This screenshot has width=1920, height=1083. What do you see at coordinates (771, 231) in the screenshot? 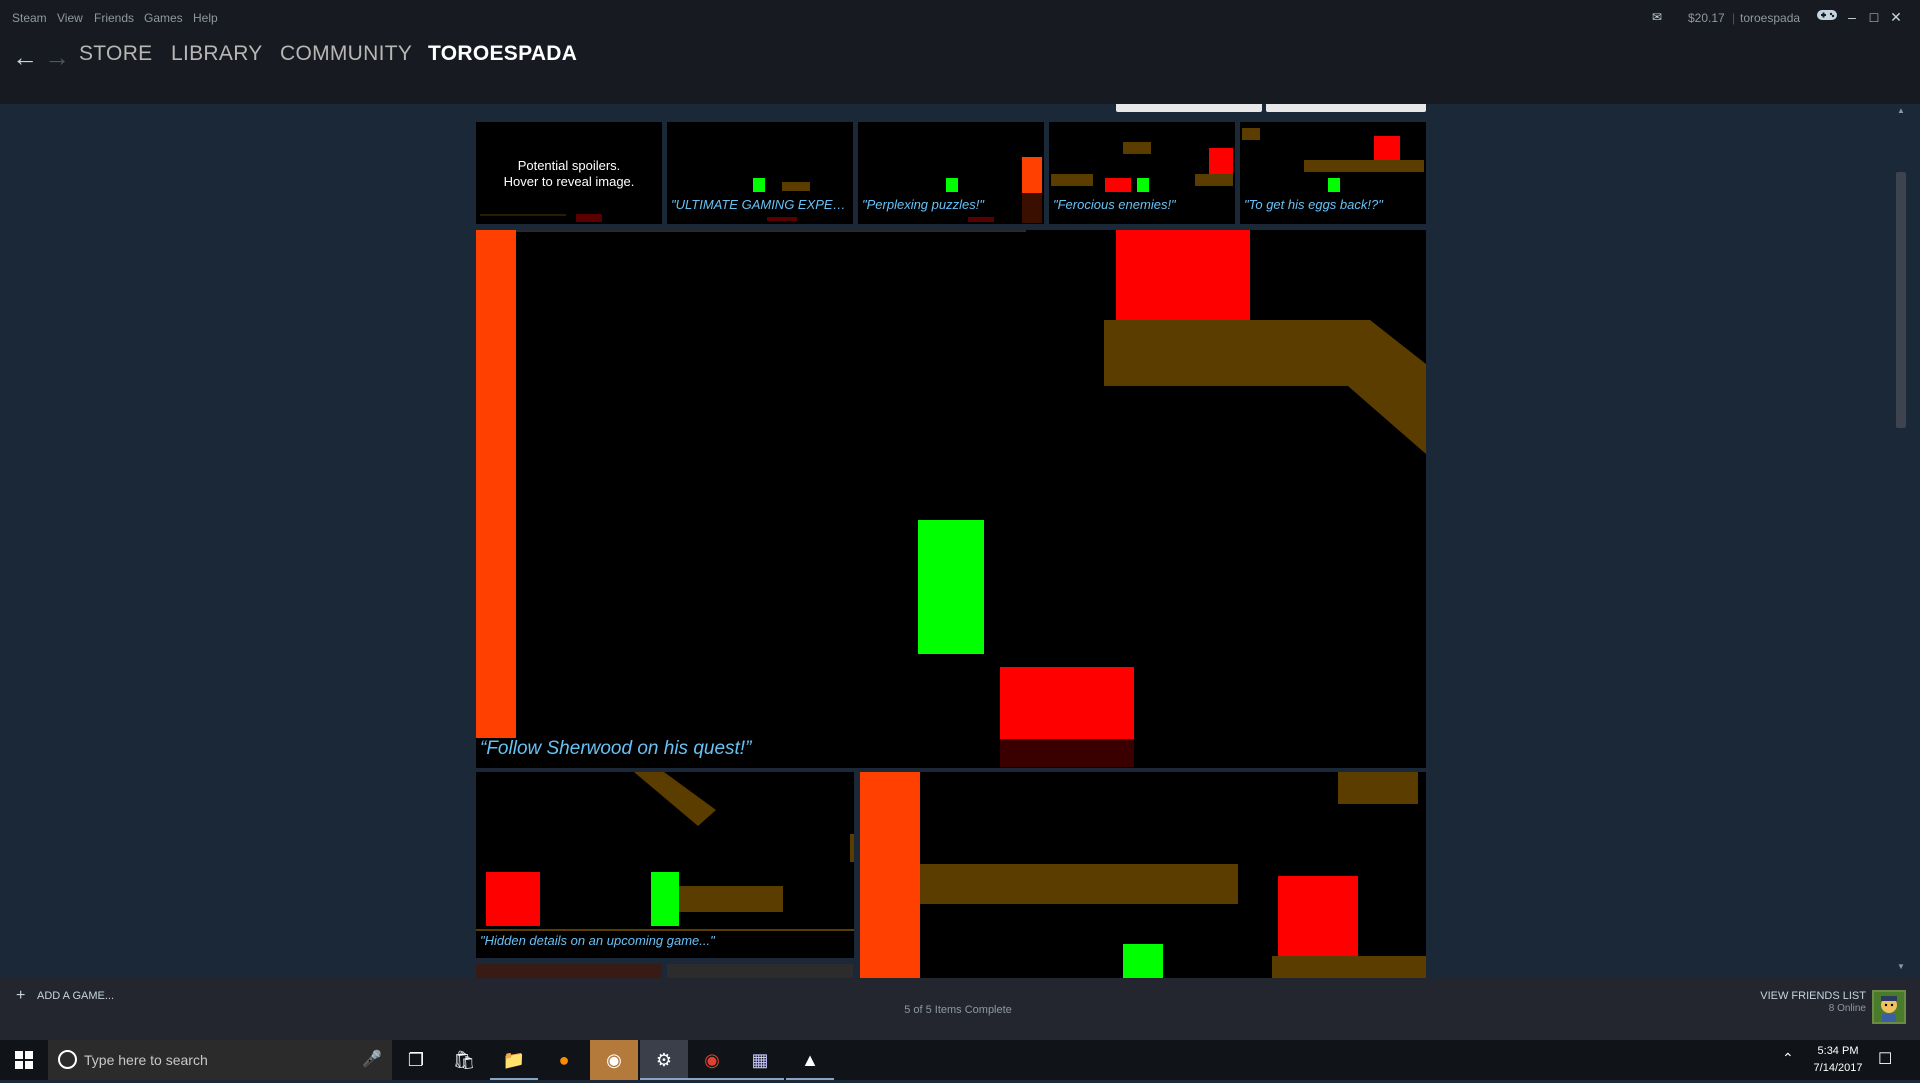
I see `ceiling-line` at bounding box center [771, 231].